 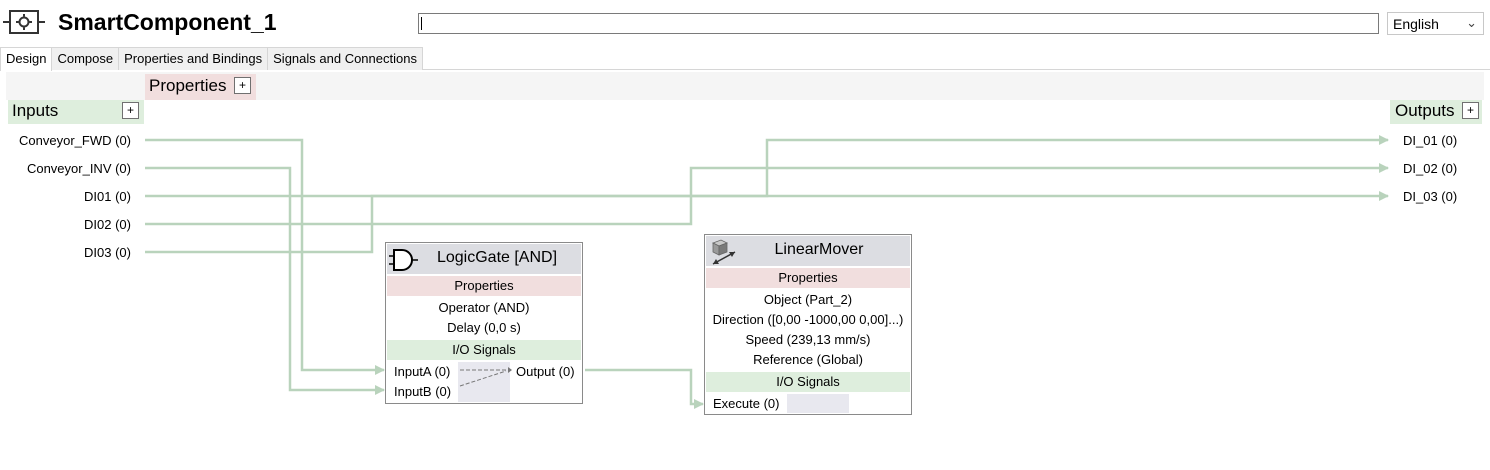 What do you see at coordinates (484, 307) in the screenshot?
I see `logic-gate-operator: Operator (AND)` at bounding box center [484, 307].